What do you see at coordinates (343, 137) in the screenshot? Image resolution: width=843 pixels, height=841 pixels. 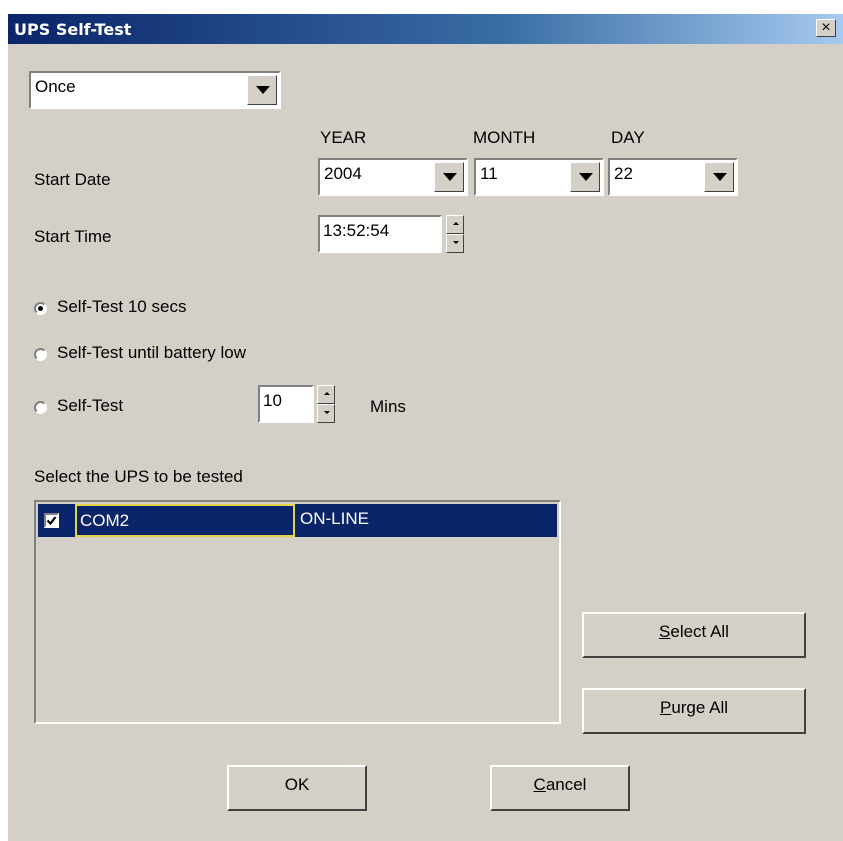 I see `year-header: YEAR` at bounding box center [343, 137].